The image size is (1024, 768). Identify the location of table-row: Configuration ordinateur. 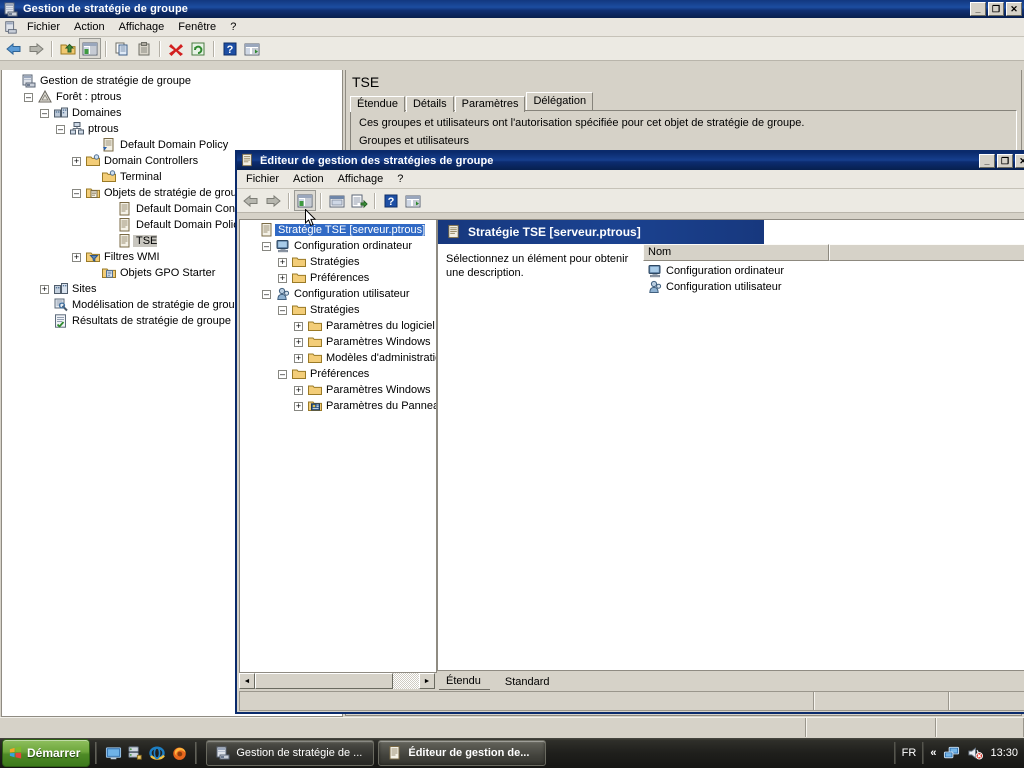
(833, 271).